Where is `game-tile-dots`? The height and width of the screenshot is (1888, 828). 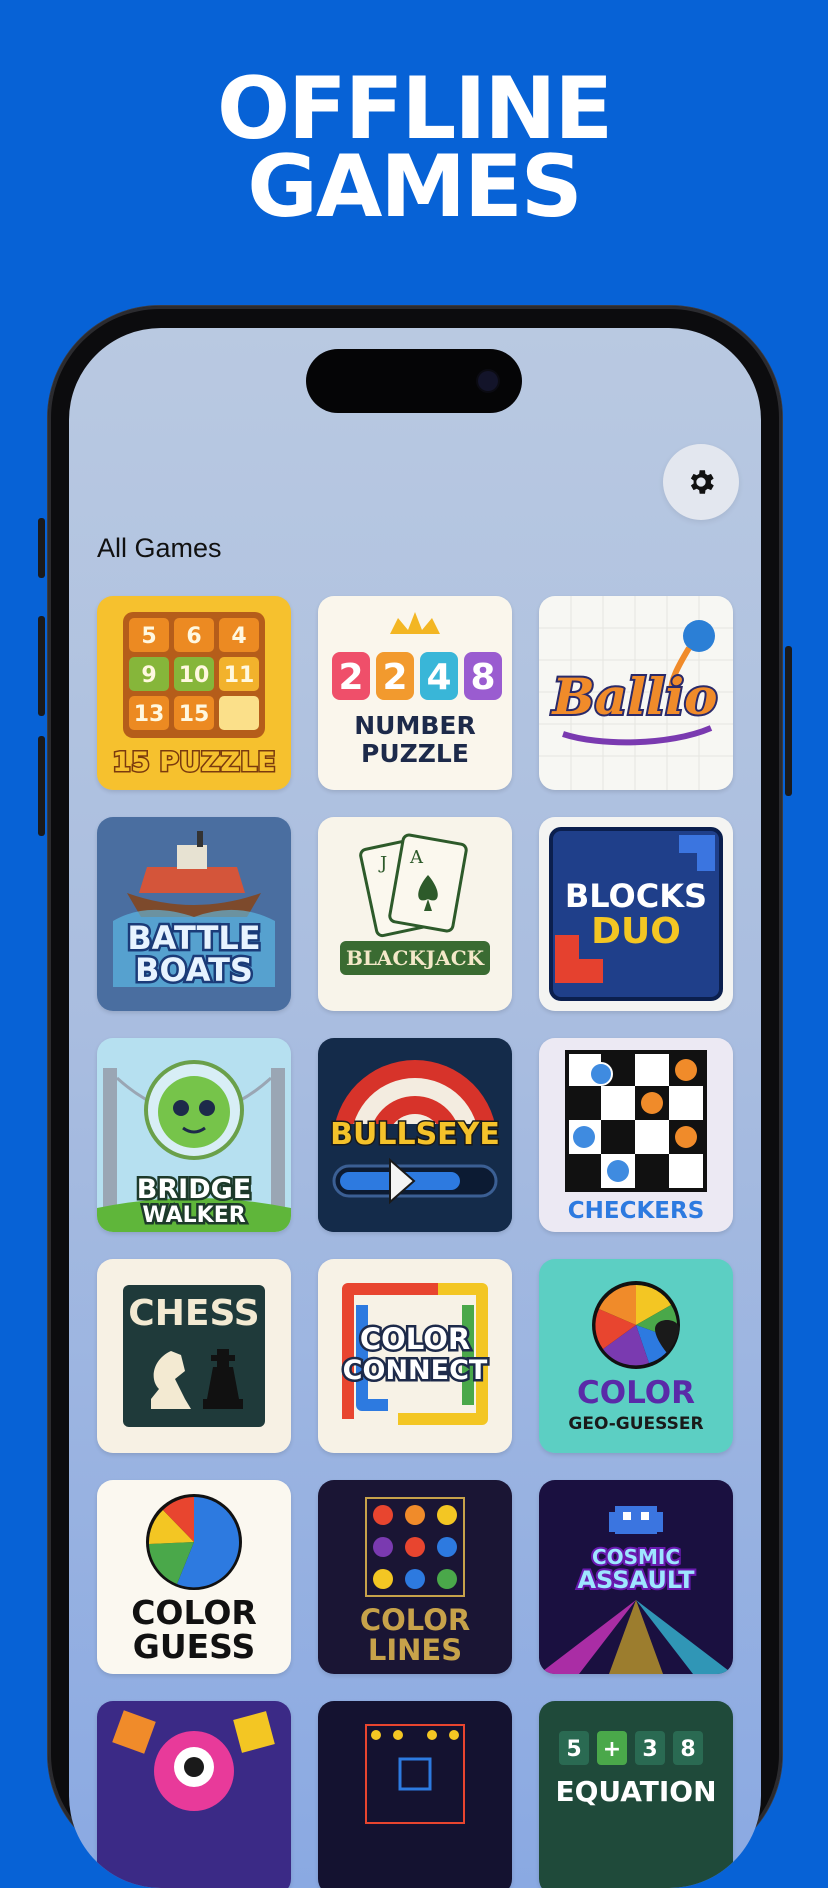 game-tile-dots is located at coordinates (415, 1794).